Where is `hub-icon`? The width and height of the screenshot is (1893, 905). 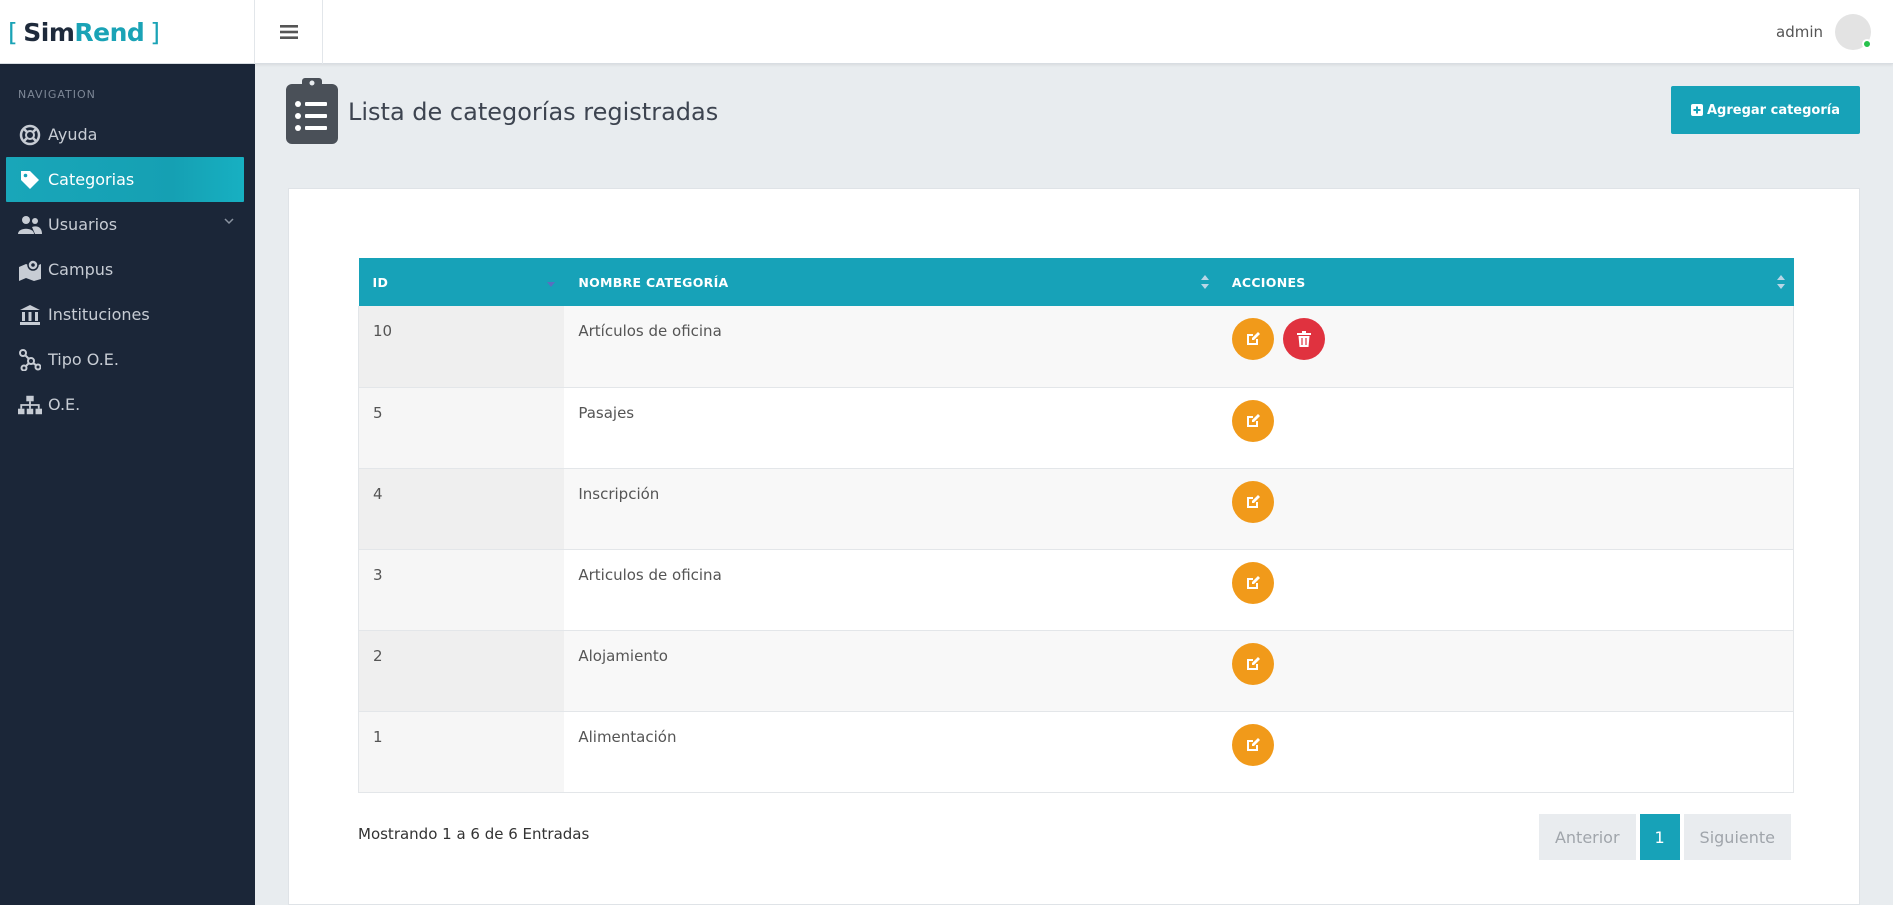 hub-icon is located at coordinates (30, 360).